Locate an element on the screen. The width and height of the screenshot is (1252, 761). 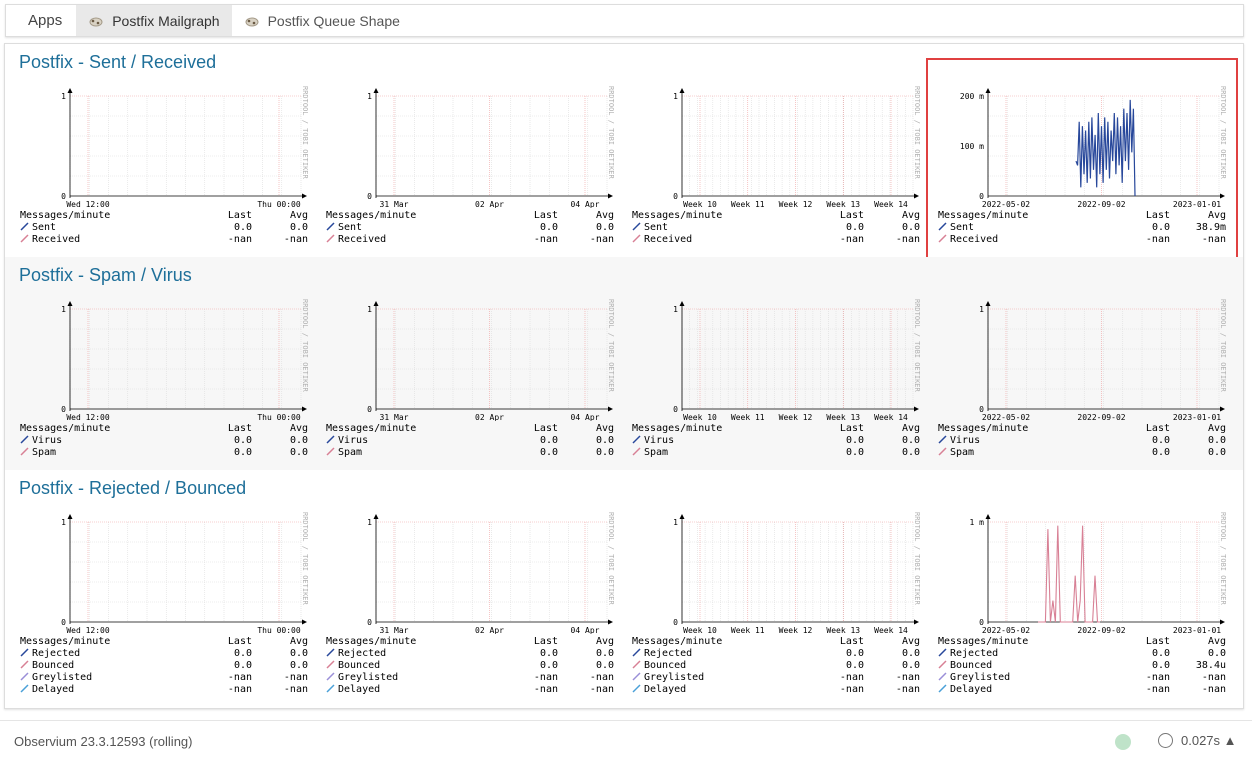
tab-postfix-queue-shape: Postfix Queue Shape is located at coordinates (322, 20).